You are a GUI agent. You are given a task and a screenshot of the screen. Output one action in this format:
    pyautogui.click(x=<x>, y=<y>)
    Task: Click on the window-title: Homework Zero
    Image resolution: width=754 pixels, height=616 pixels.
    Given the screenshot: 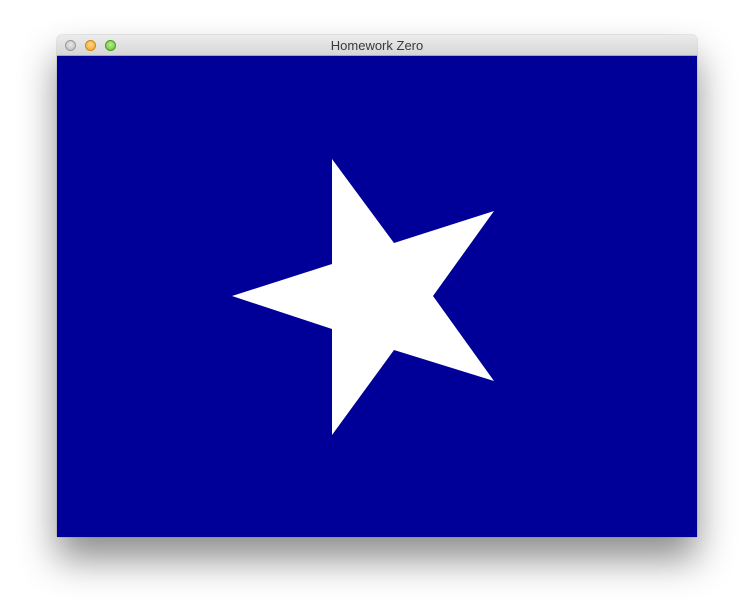 What is the action you would take?
    pyautogui.click(x=377, y=45)
    